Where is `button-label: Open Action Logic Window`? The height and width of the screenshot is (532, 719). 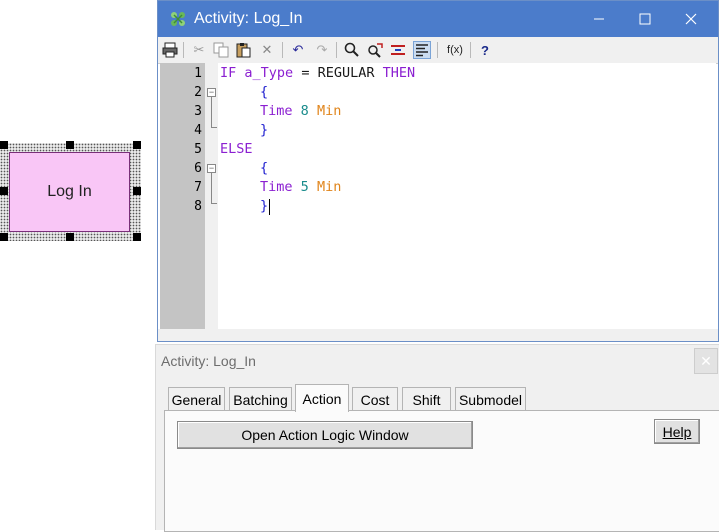 button-label: Open Action Logic Window is located at coordinates (325, 435).